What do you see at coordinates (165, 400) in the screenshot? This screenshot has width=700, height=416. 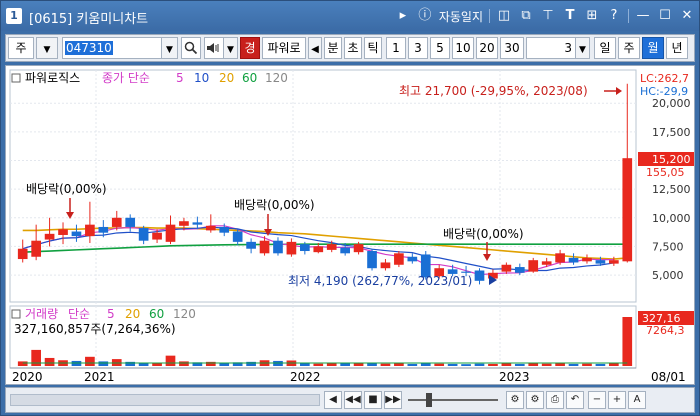 I see `horizontal-scrollbar` at bounding box center [165, 400].